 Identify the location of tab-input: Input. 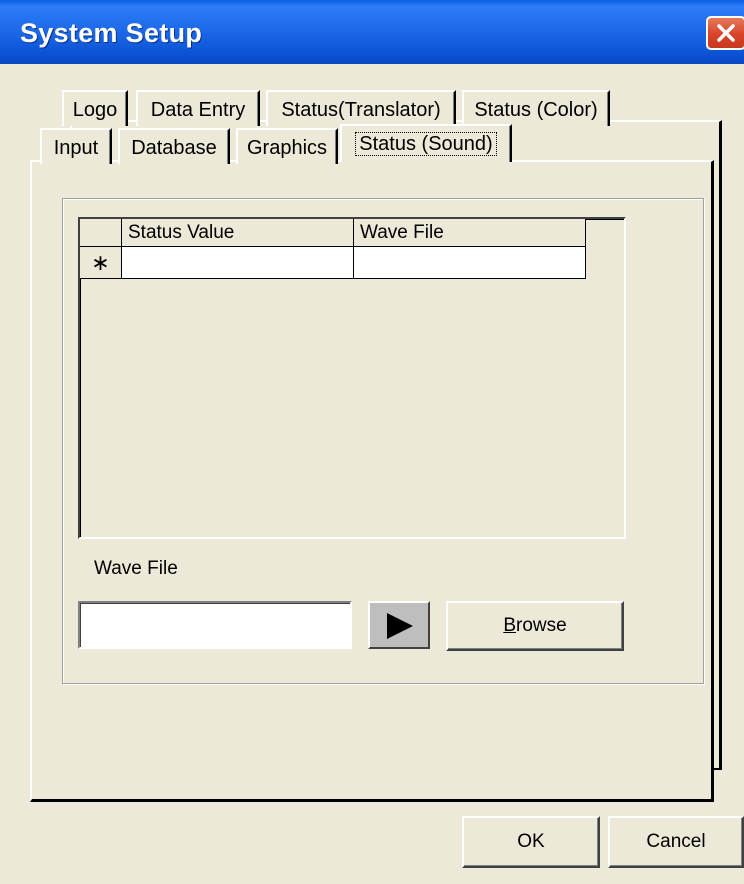
(76, 146).